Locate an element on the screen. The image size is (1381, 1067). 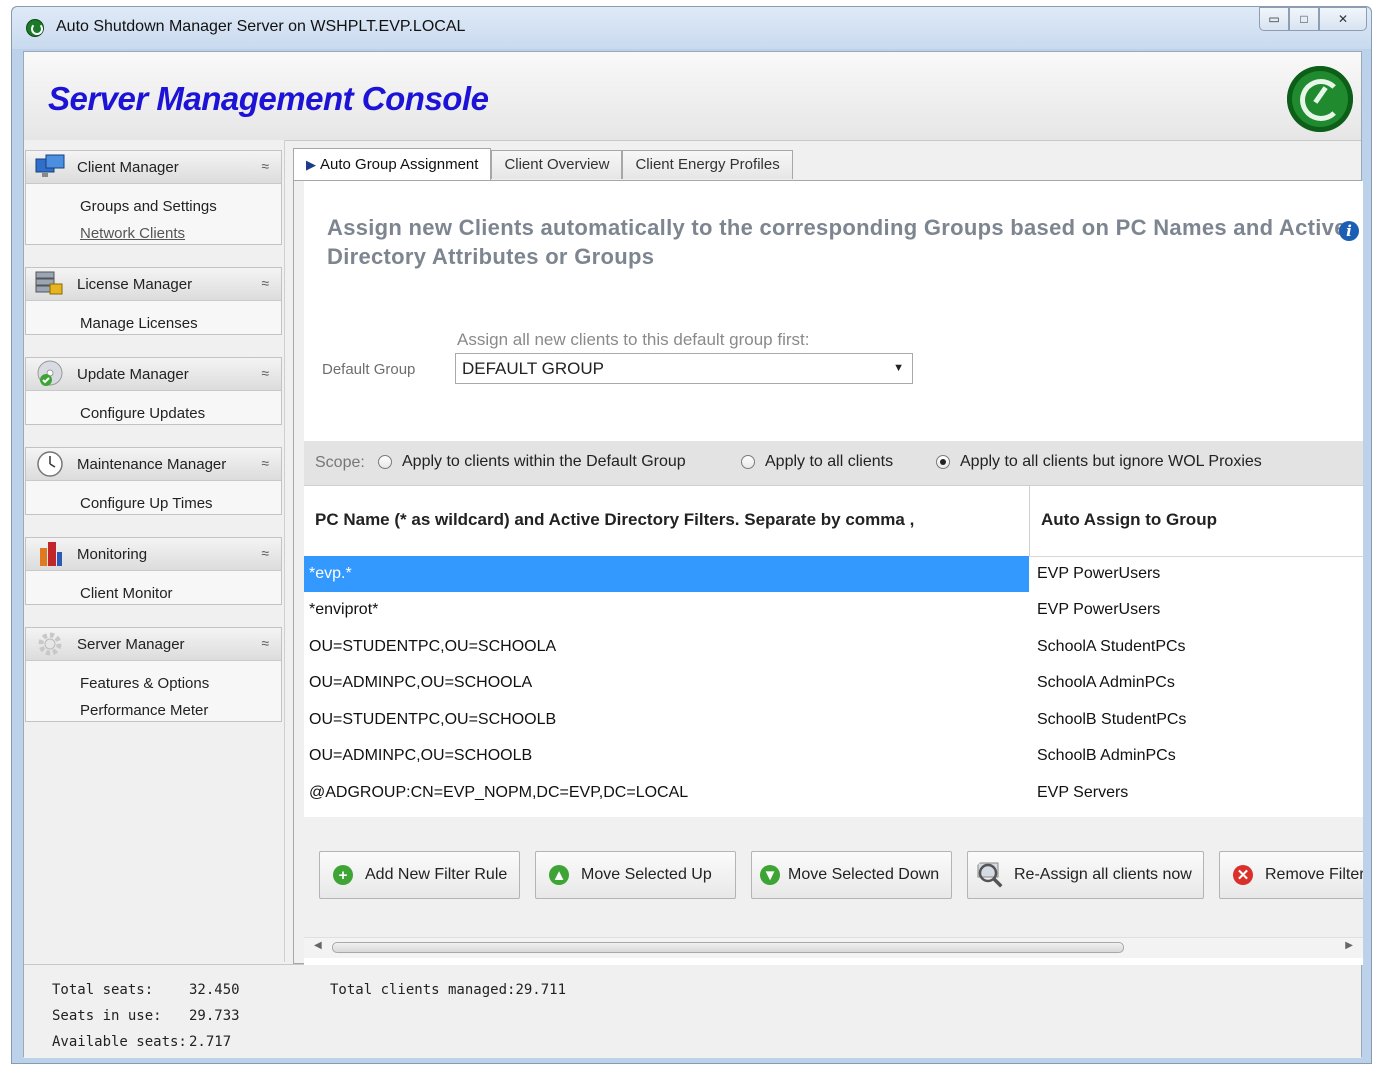
seats-in-use-label: Seats in use: is located at coordinates (107, 1016).